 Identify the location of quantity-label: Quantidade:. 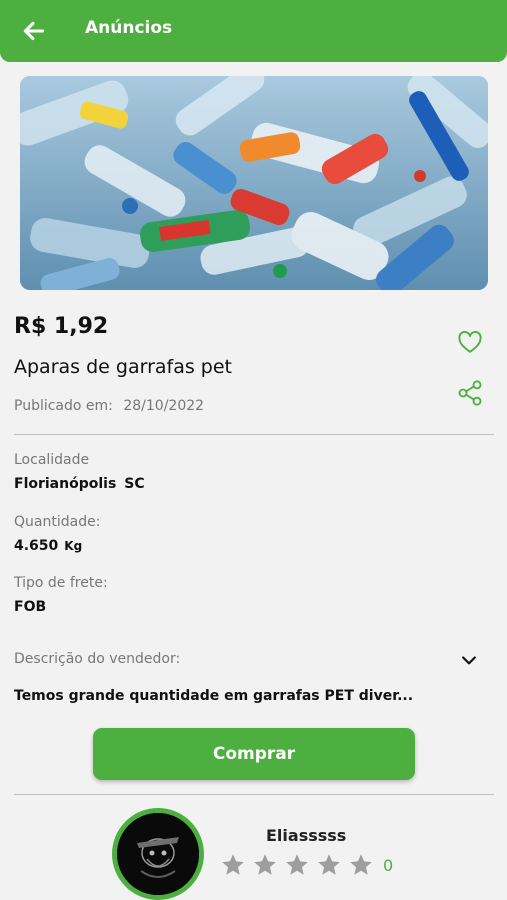
(57, 522).